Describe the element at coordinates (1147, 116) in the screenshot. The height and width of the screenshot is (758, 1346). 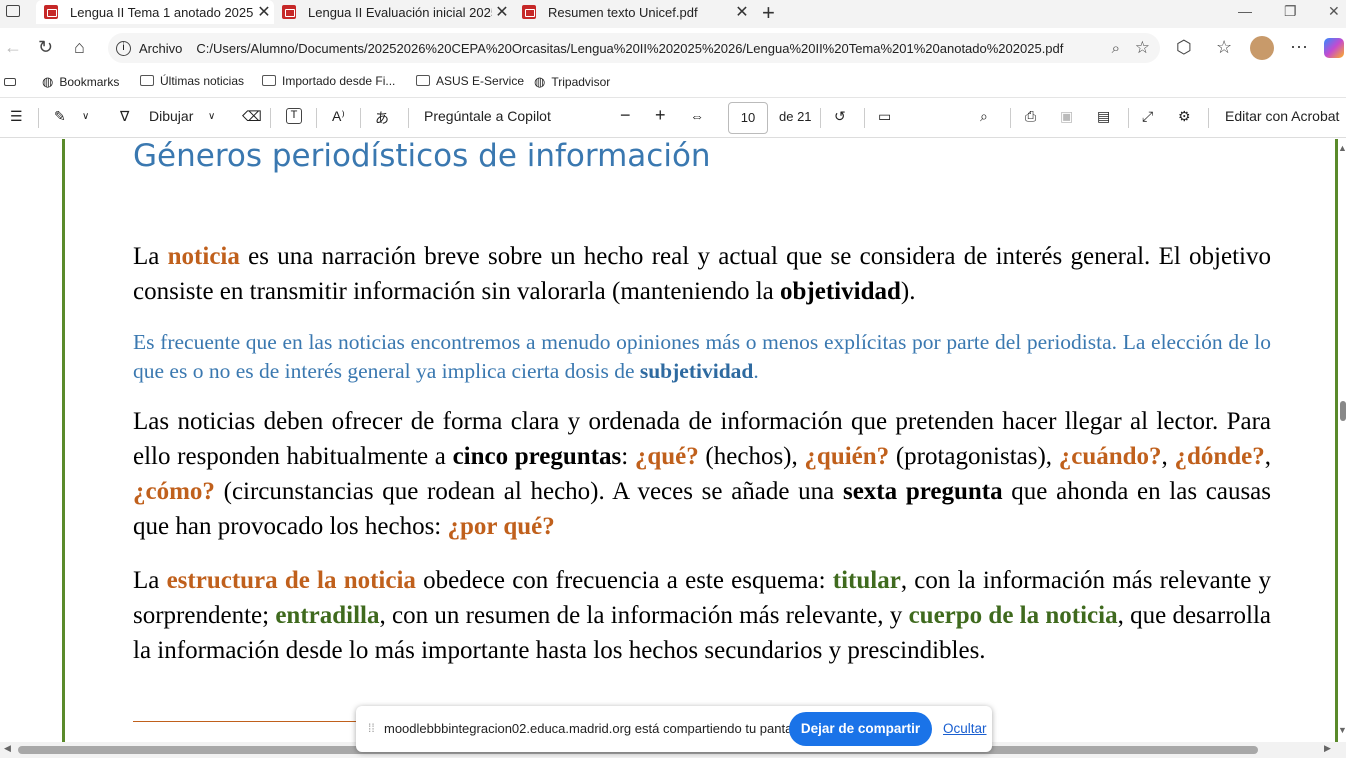
I see `fullscreen-icon: ⤢` at that location.